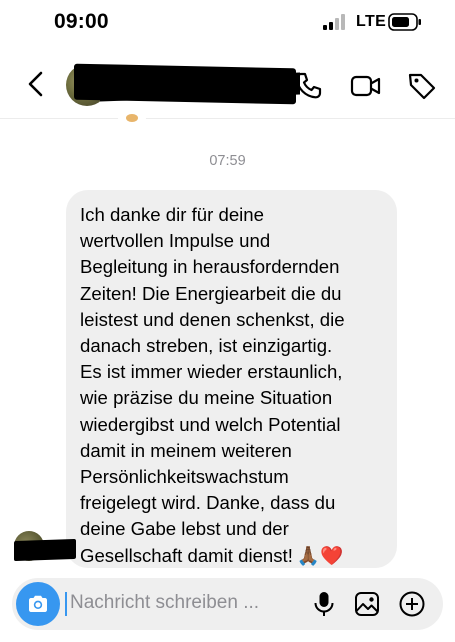 The height and width of the screenshot is (642, 455). What do you see at coordinates (227, 22) in the screenshot?
I see `status-bar: 09:00 LTE` at bounding box center [227, 22].